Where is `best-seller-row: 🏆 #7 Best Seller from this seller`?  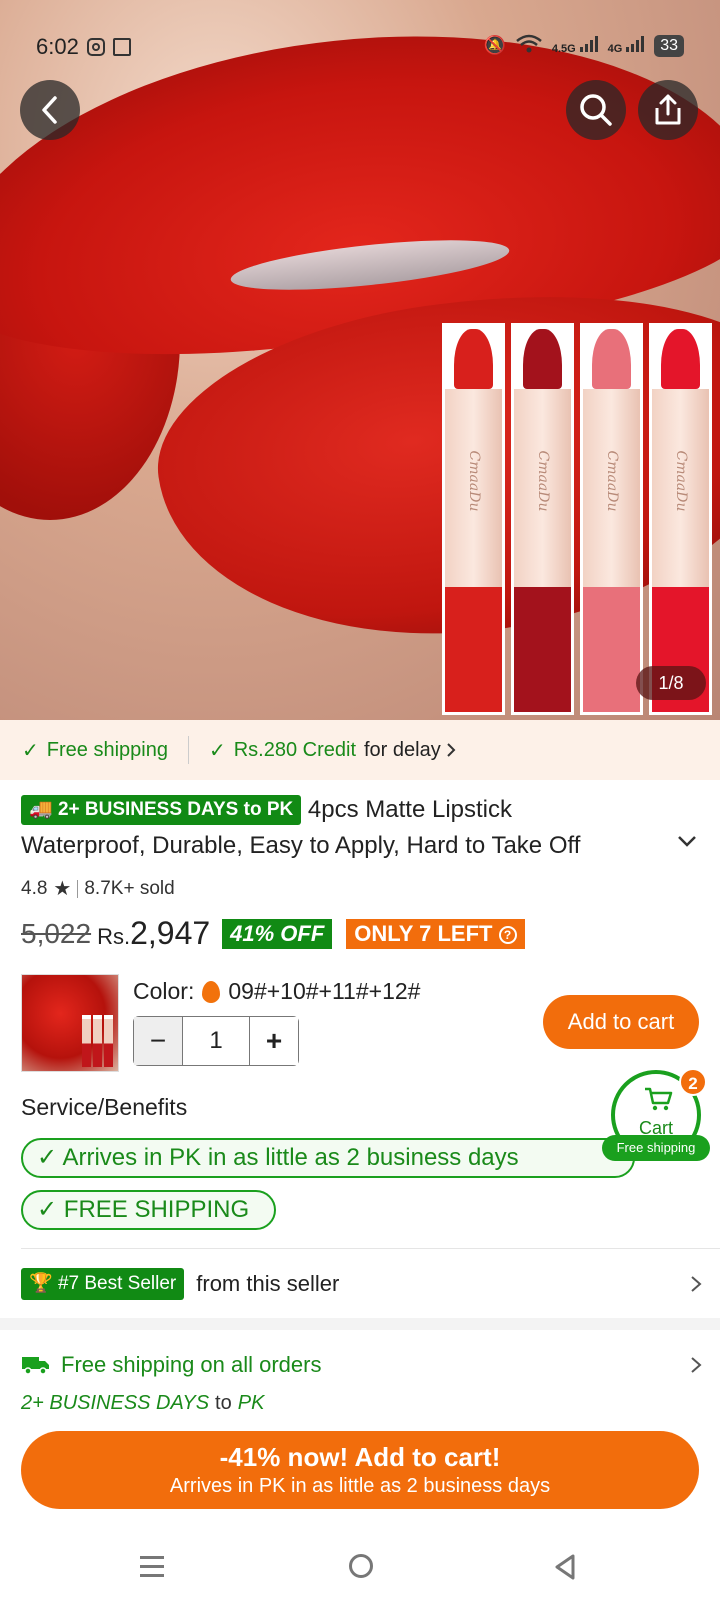 best-seller-row: 🏆 #7 Best Seller from this seller is located at coordinates (180, 1284).